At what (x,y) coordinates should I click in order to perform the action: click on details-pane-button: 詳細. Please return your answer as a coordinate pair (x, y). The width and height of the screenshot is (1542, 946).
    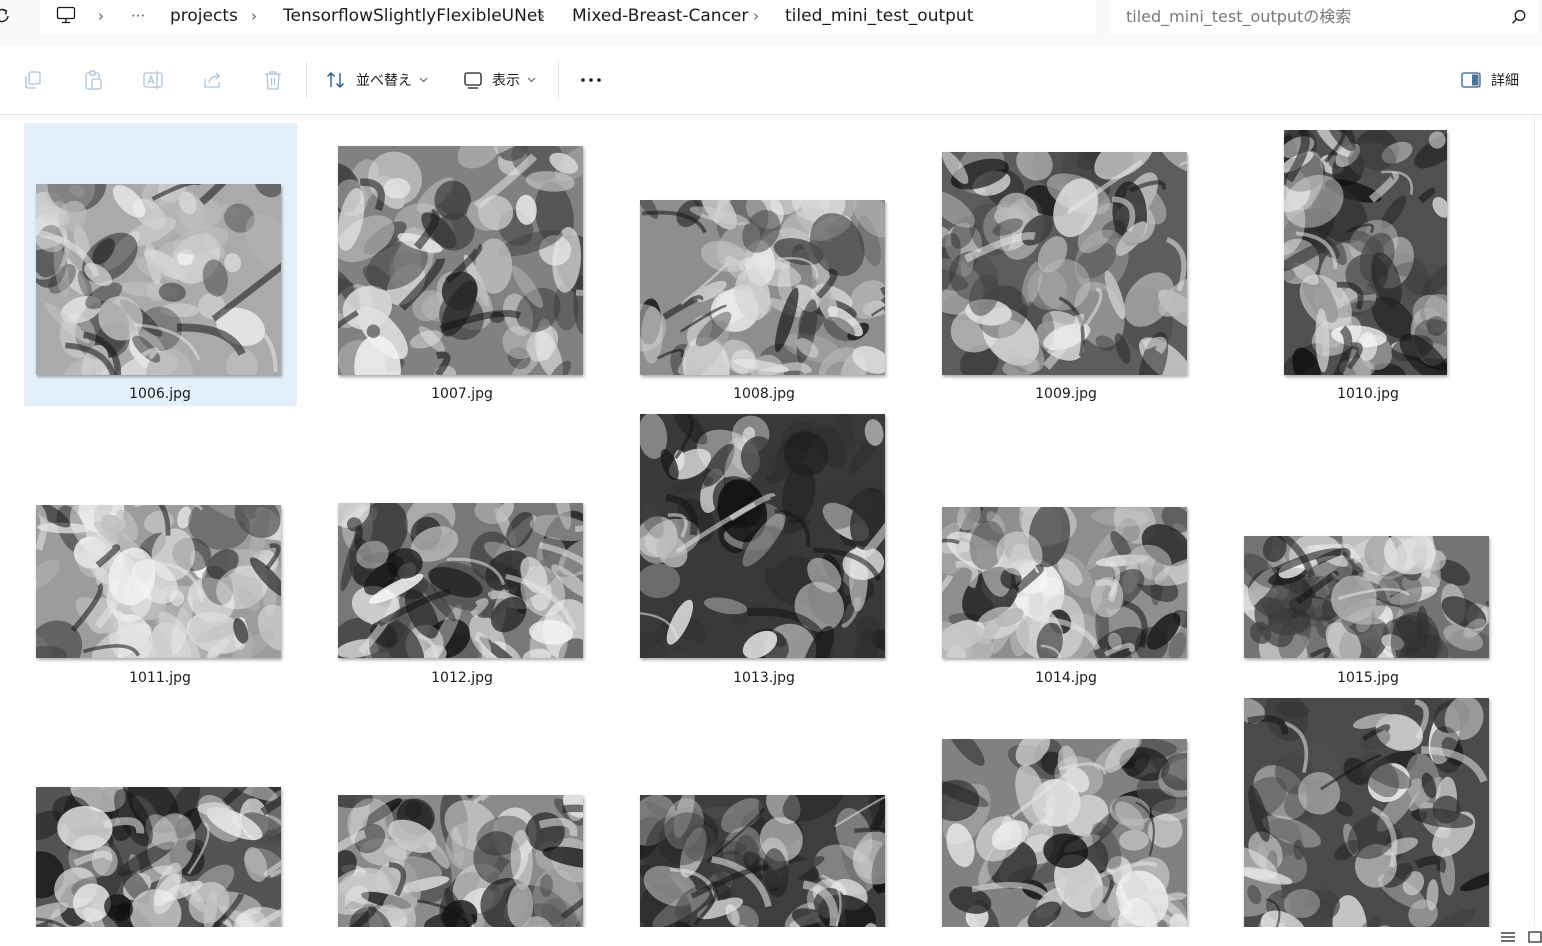
    Looking at the image, I should click on (1489, 80).